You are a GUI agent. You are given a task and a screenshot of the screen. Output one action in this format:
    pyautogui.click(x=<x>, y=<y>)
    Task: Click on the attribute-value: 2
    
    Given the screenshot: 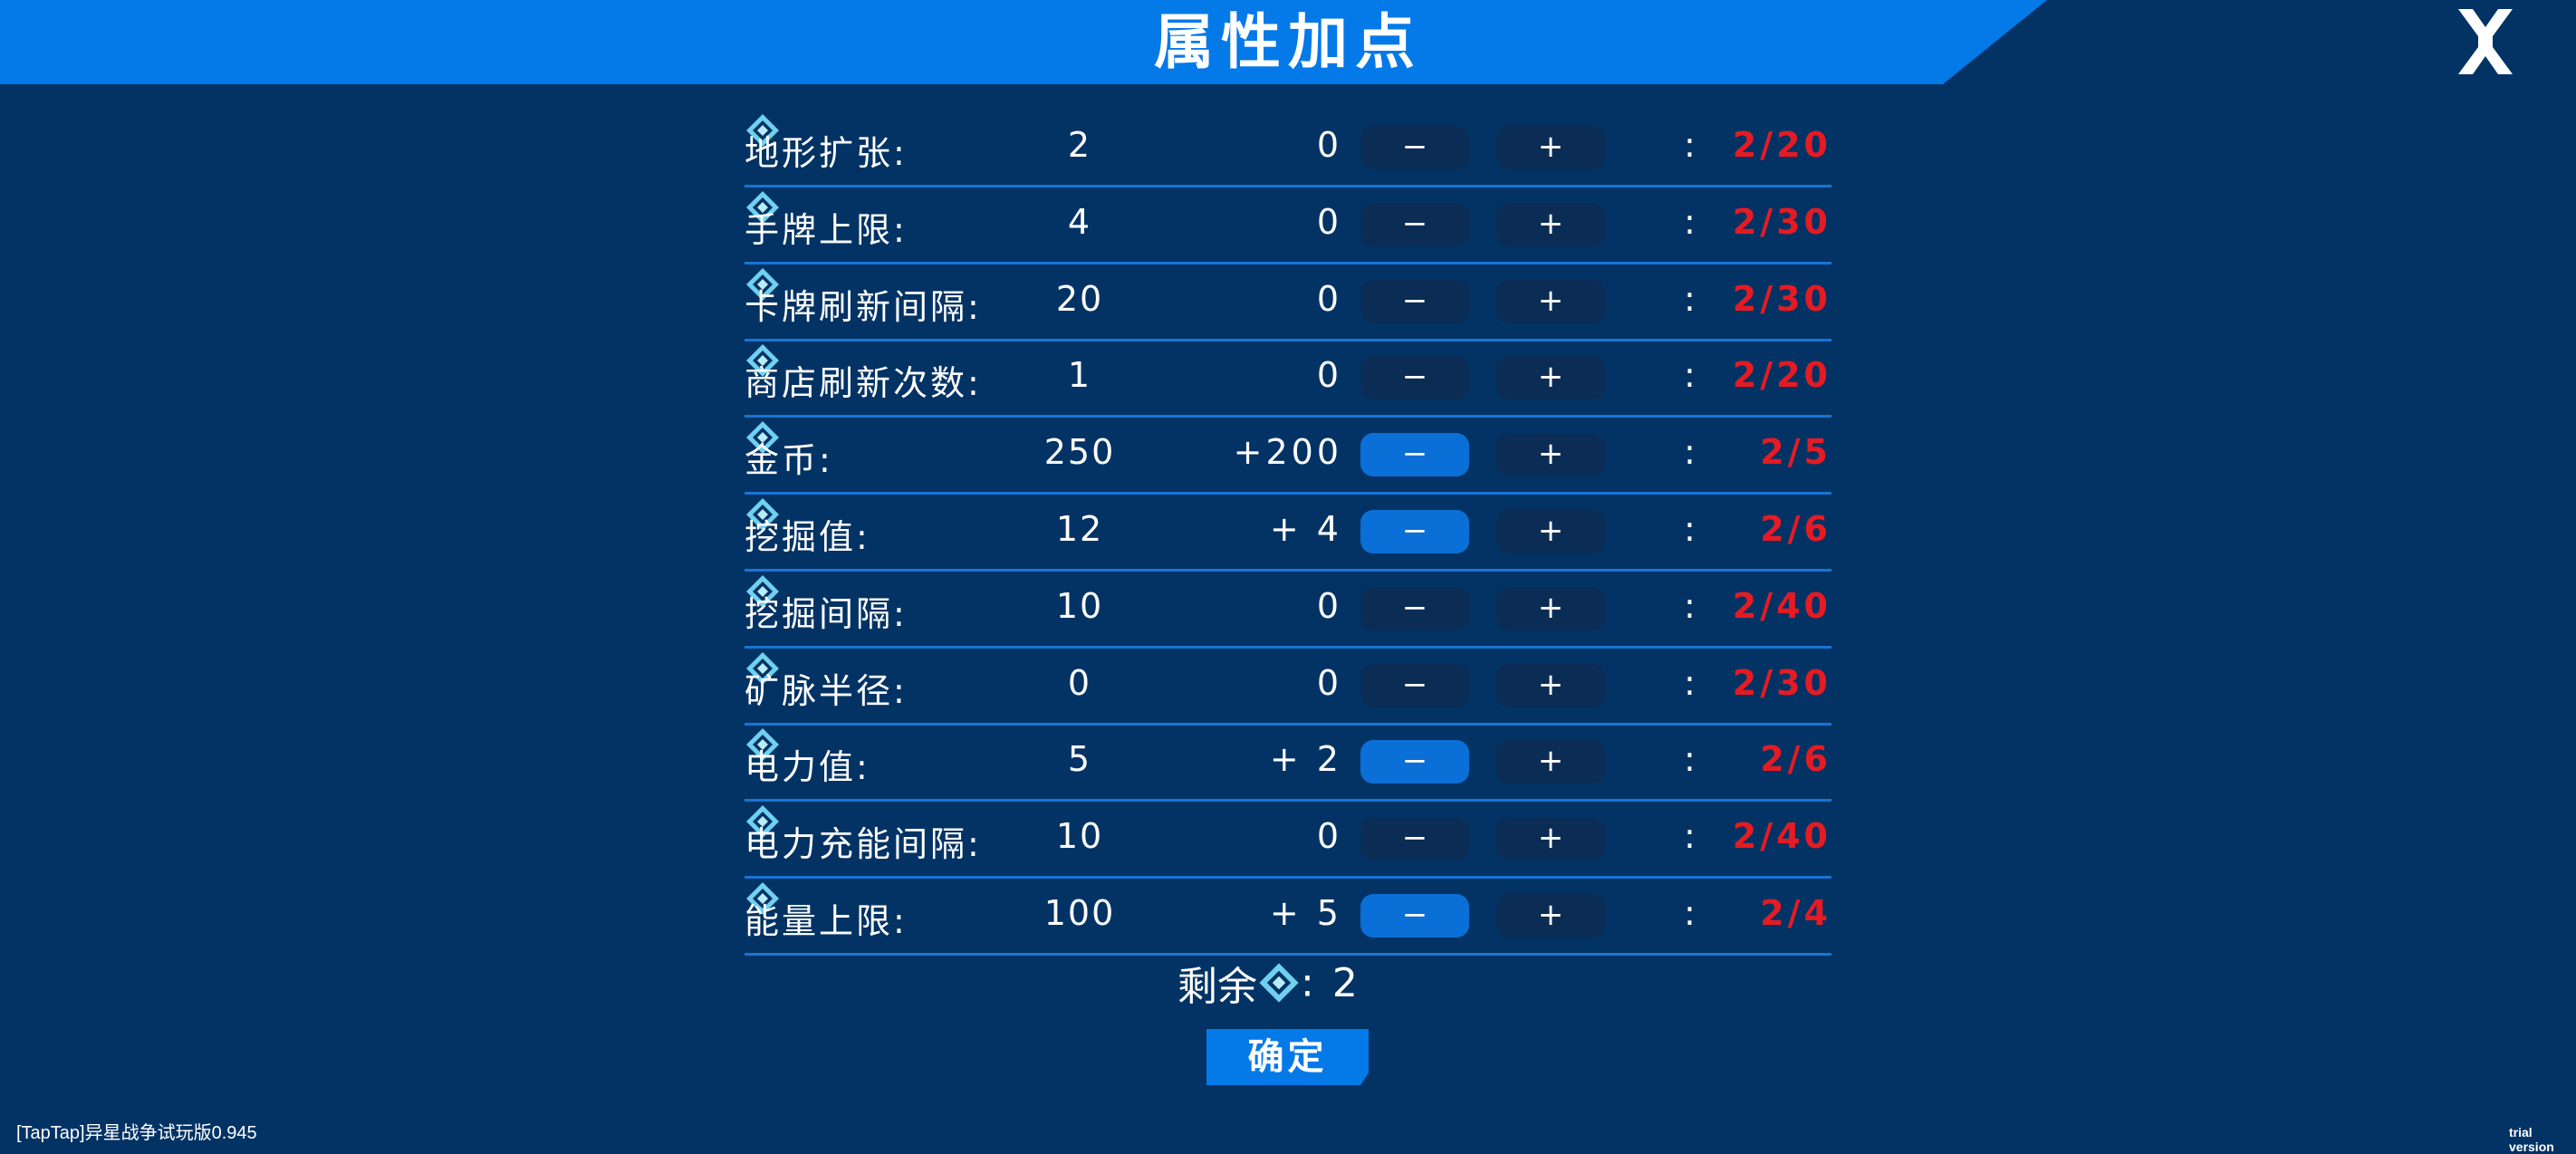 What is the action you would take?
    pyautogui.click(x=1079, y=145)
    